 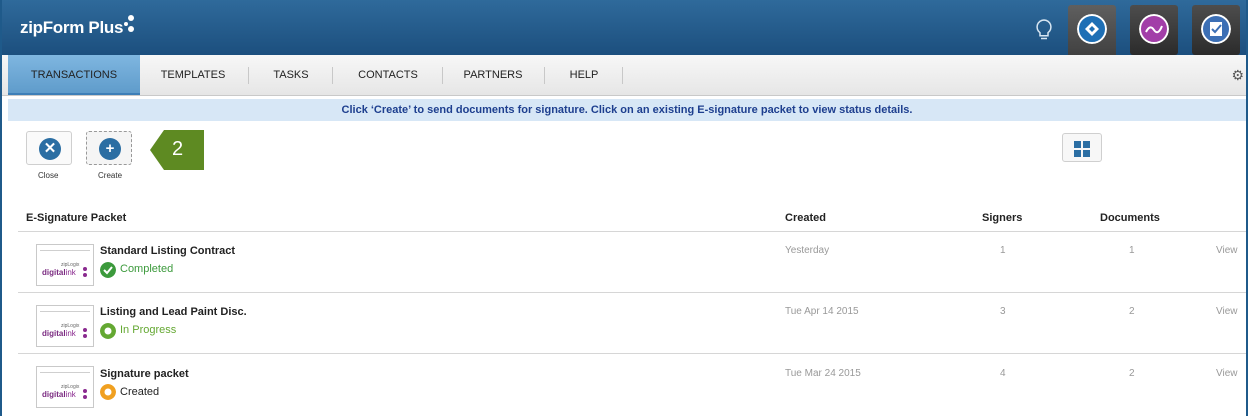 I want to click on logo-figure-icon, so click(x=129, y=23).